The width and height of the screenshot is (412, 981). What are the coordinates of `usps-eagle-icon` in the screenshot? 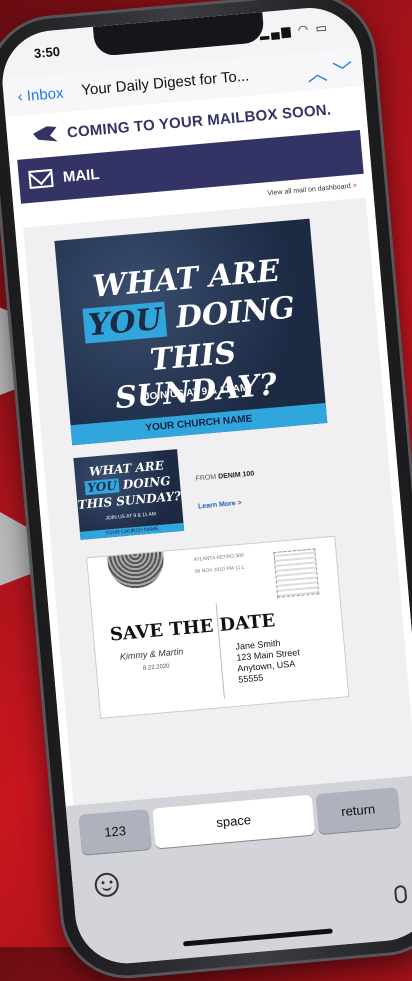 It's located at (44, 134).